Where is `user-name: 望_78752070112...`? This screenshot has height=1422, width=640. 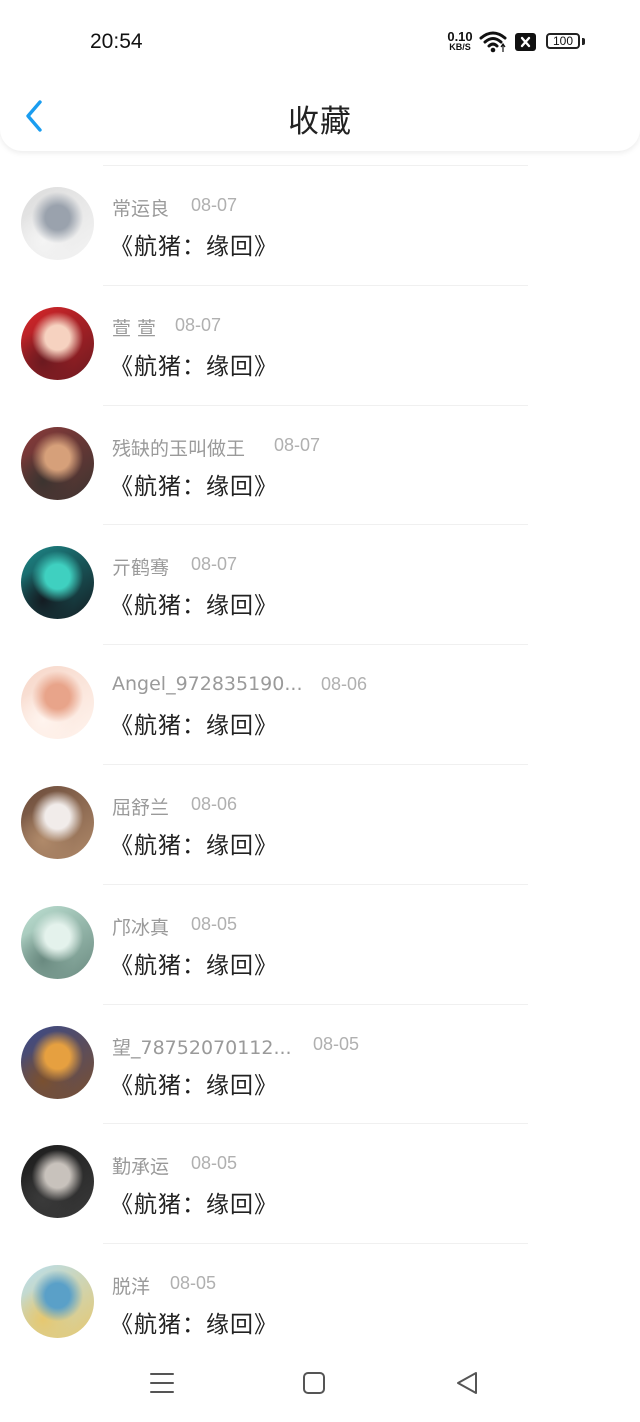
user-name: 望_78752070112... is located at coordinates (202, 1046).